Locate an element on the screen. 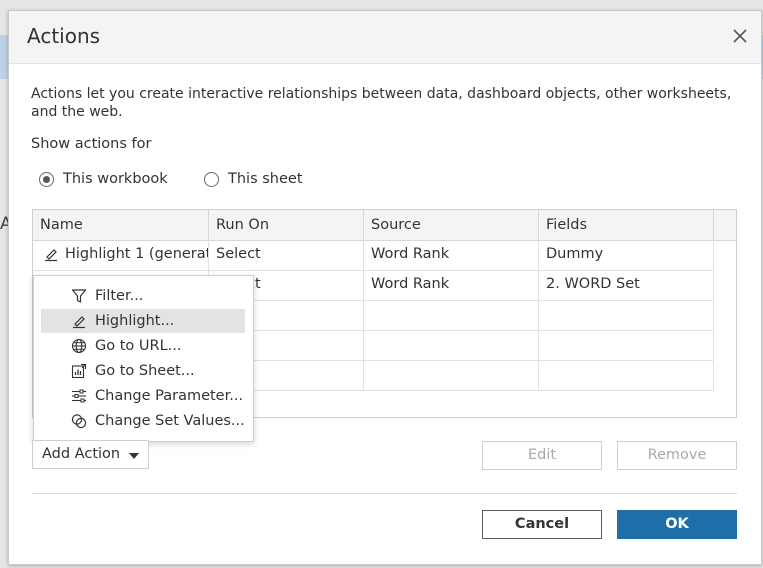  radio-selected-indicator is located at coordinates (46, 179).